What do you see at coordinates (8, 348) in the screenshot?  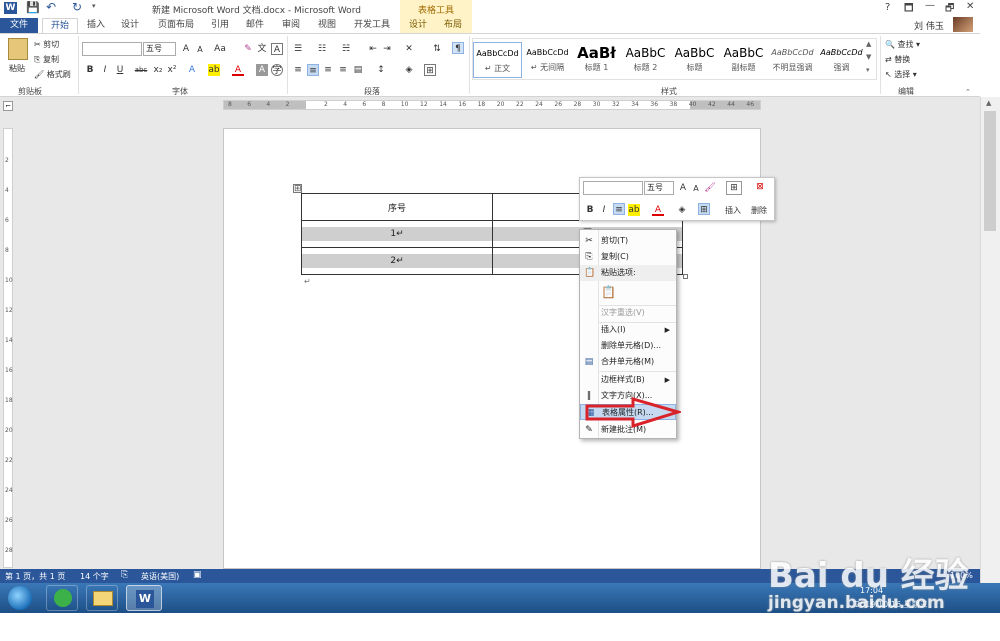 I see `vertical-ruler: 2 4 6 8 10 12 14 16 18 20 22 24 26 28` at bounding box center [8, 348].